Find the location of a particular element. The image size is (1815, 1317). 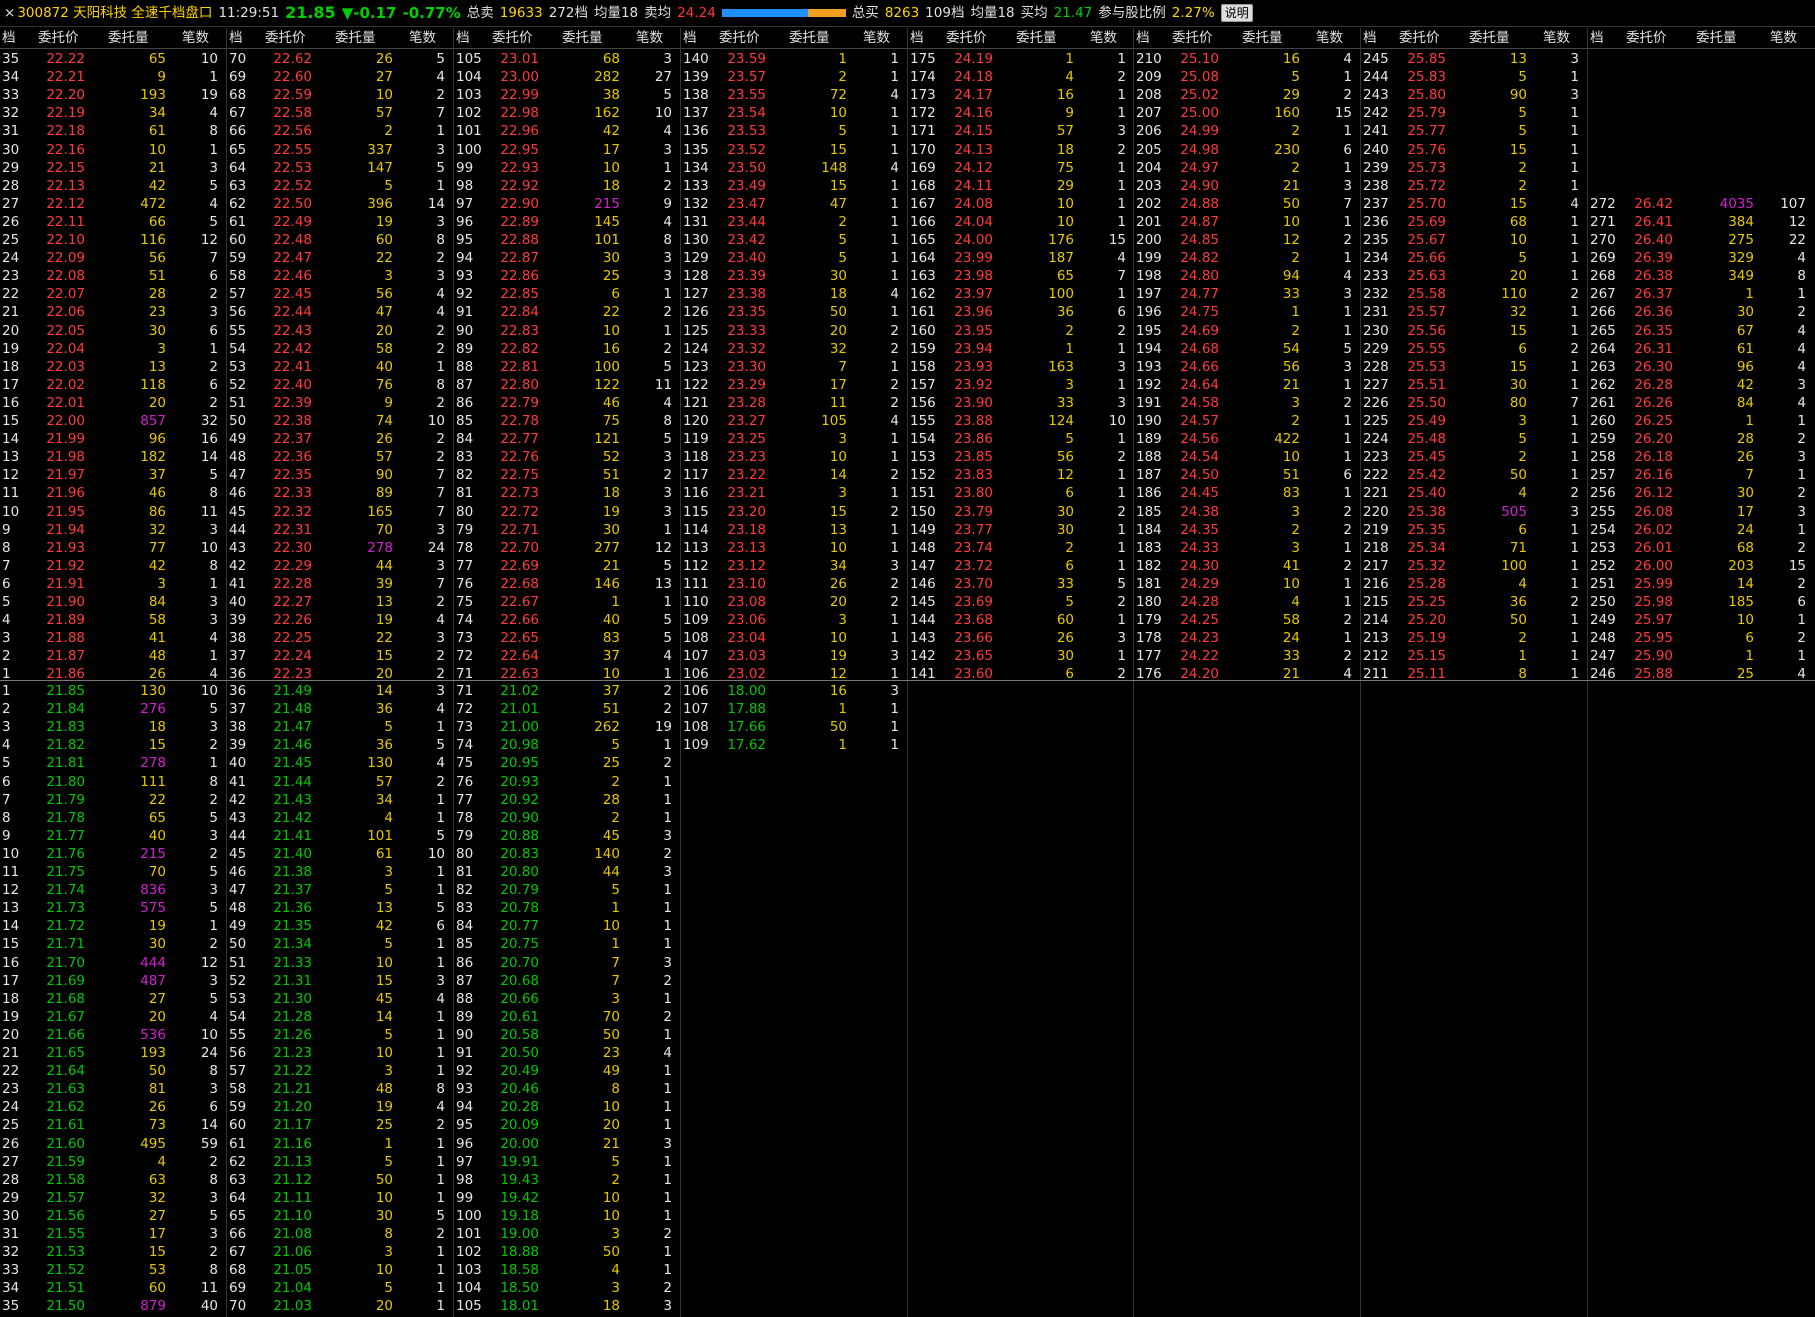

sell-level-row: 58 22.46 3 3 is located at coordinates (340, 276).